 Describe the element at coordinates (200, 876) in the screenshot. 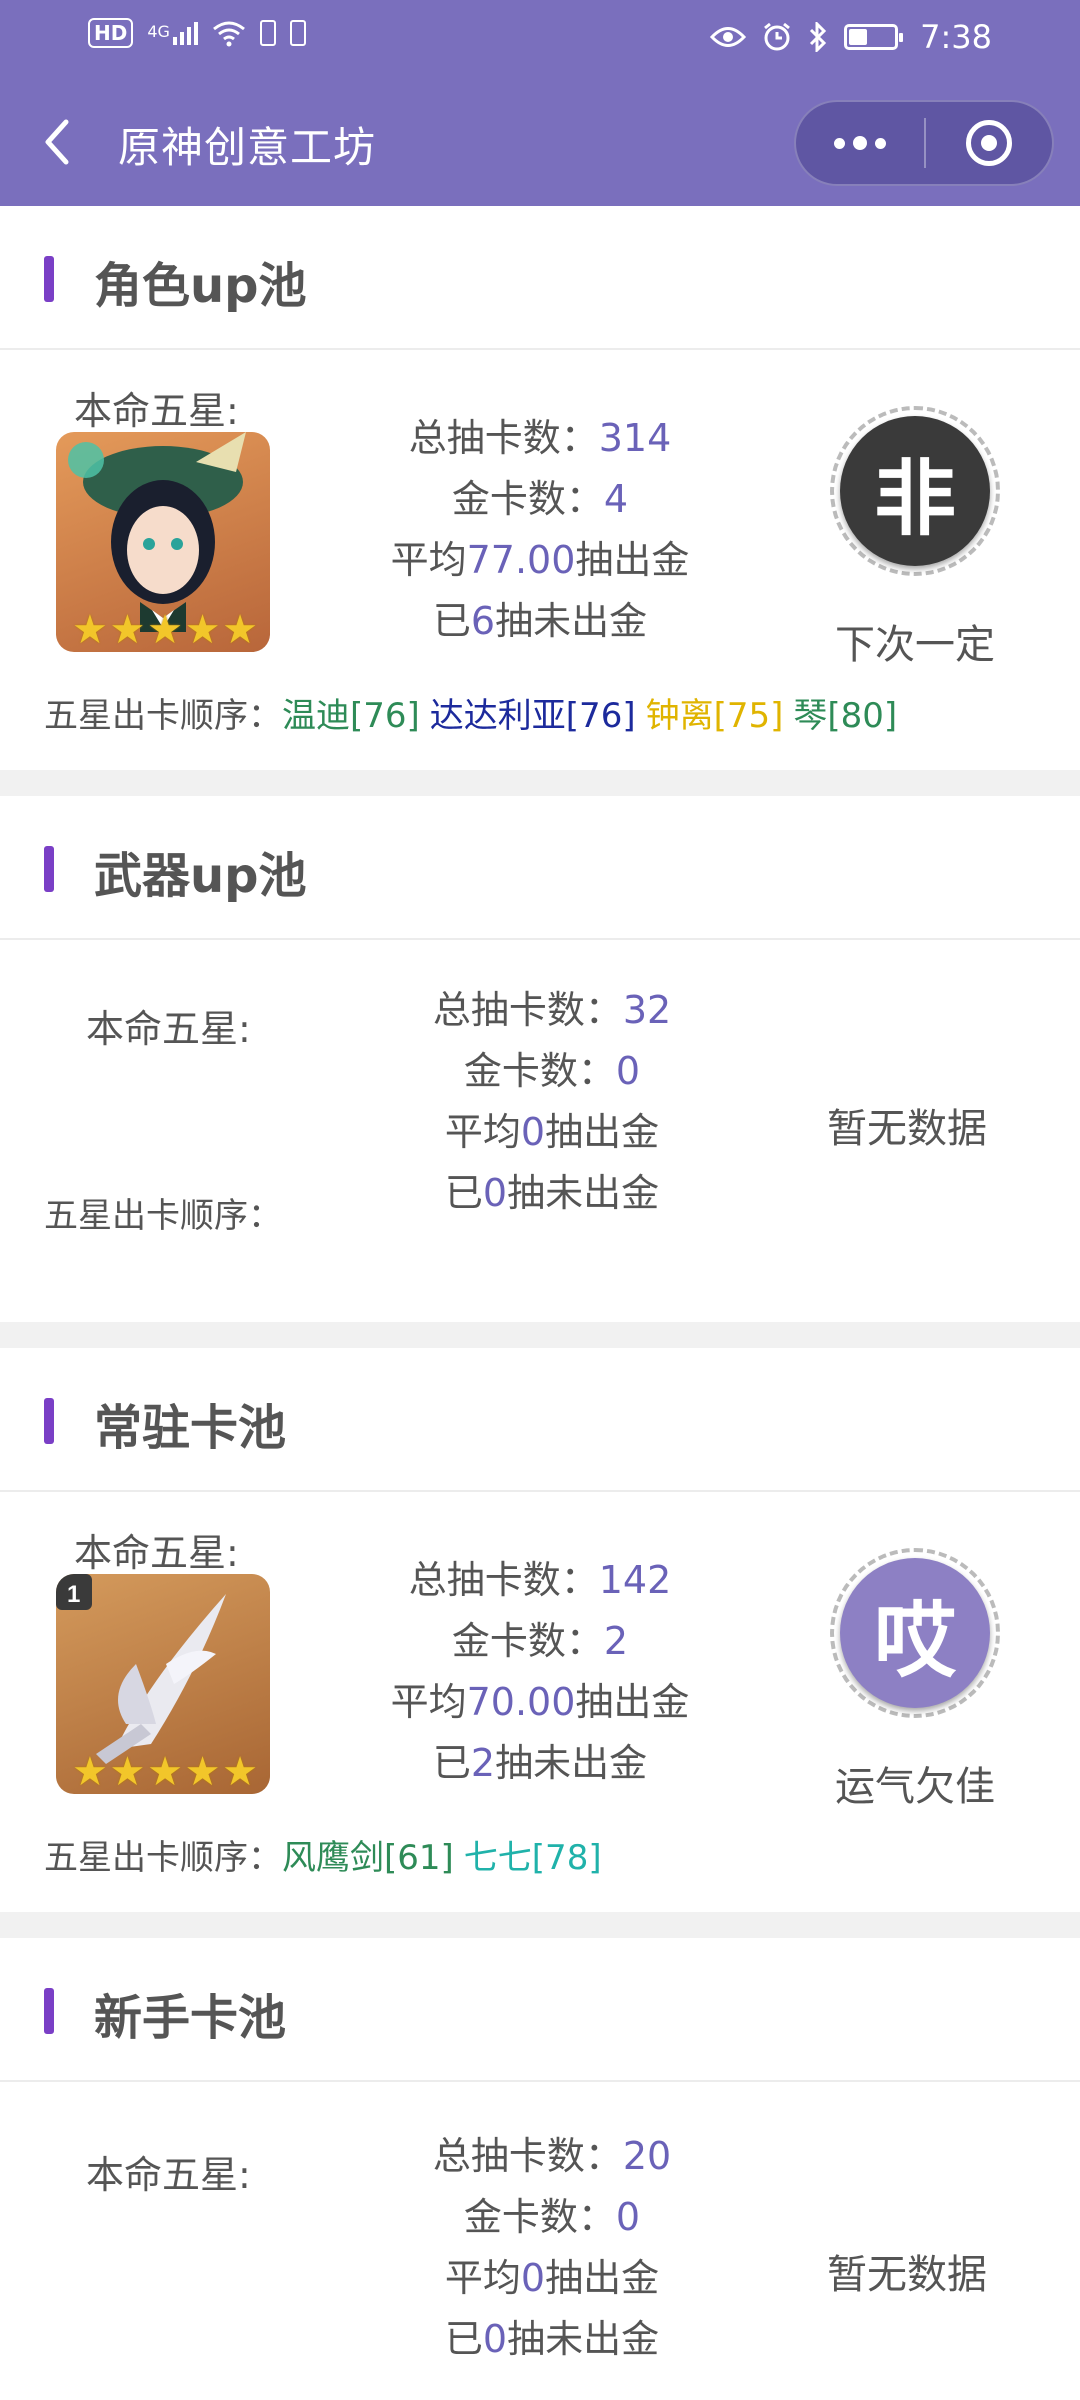

I see `section-title: 武器up池` at that location.